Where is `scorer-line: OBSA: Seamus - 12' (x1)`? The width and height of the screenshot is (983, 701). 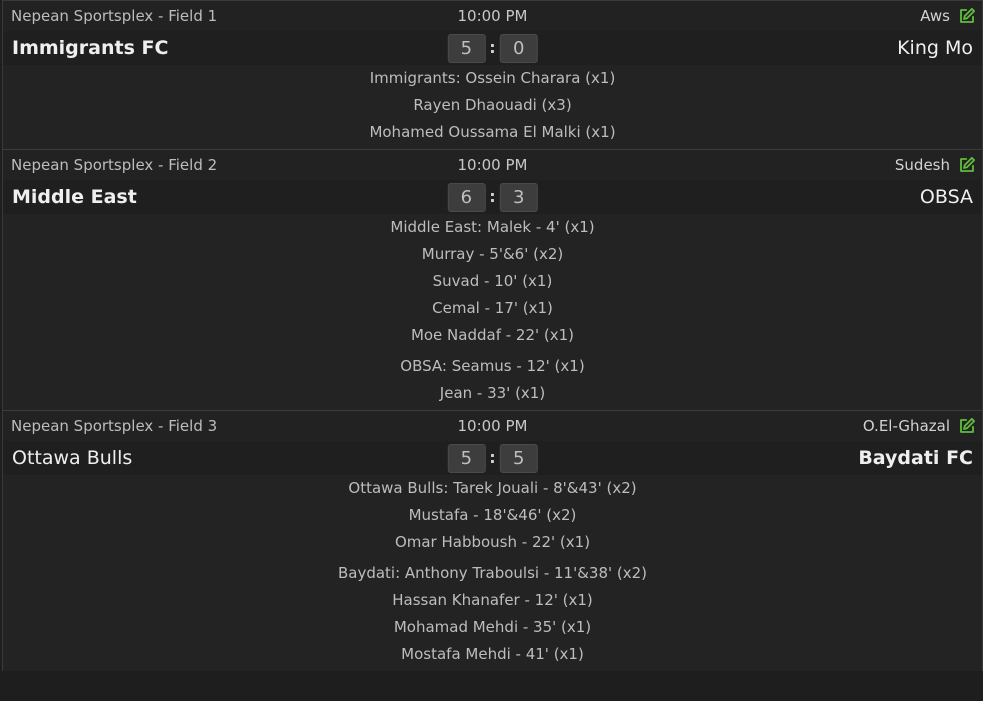
scorer-line: OBSA: Seamus - 12' (x1) is located at coordinates (492, 366).